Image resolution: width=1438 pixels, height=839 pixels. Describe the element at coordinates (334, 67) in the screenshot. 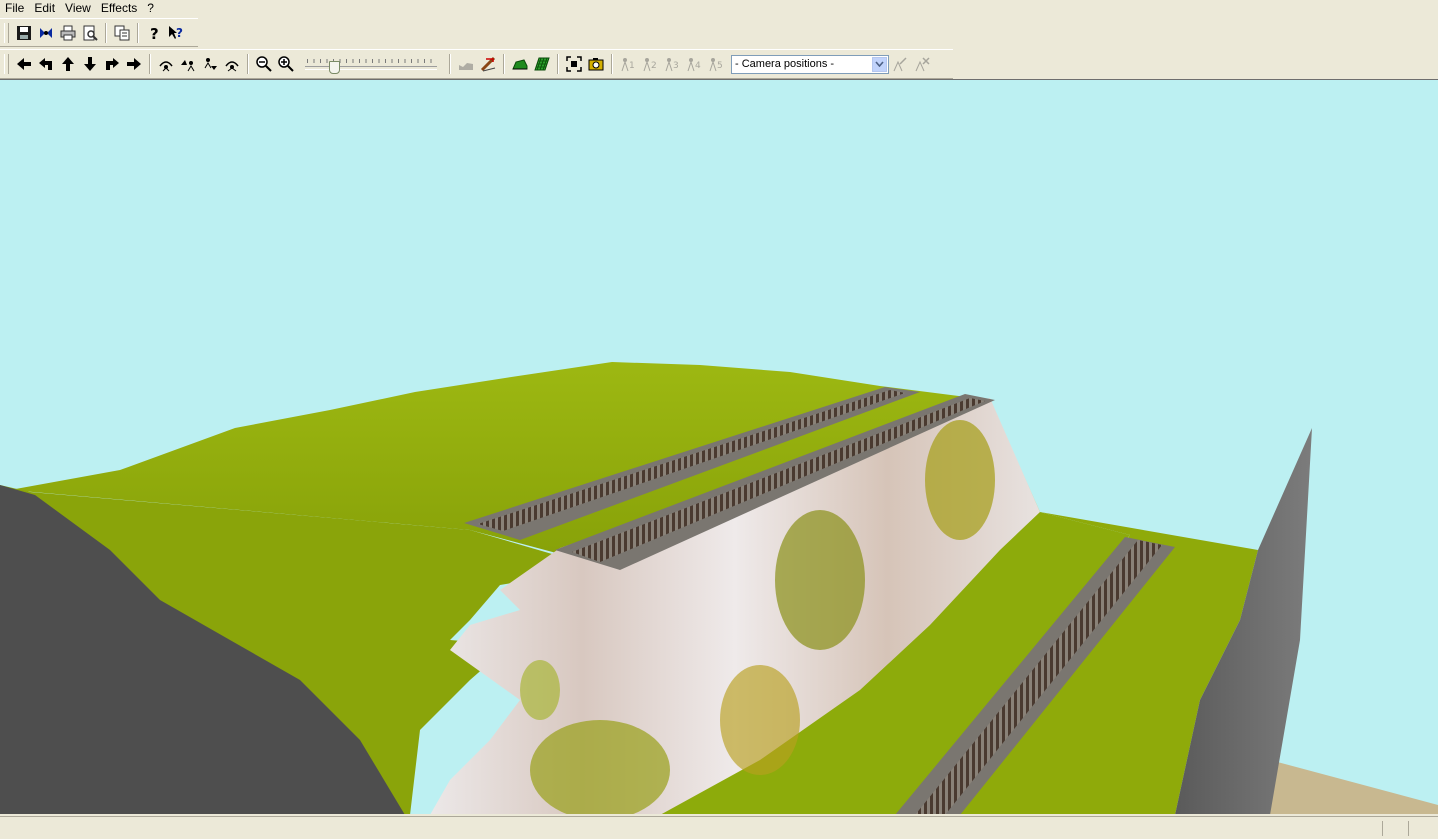

I see `slider-thumb` at that location.